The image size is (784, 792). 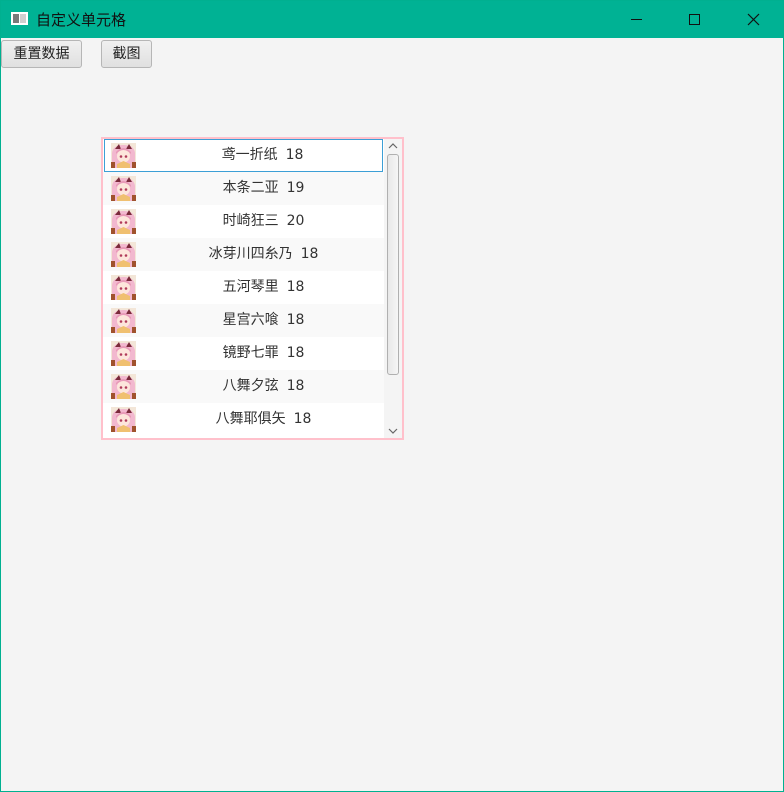 What do you see at coordinates (81, 20) in the screenshot?
I see `window-title: 自定义单元格` at bounding box center [81, 20].